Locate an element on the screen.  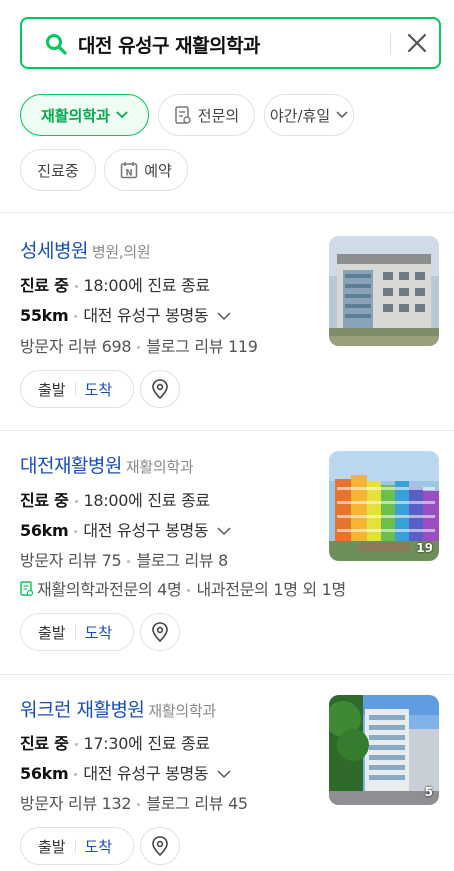
review-row: 방문자 리뷰 132 블로그 리뷰 45 is located at coordinates (134, 802).